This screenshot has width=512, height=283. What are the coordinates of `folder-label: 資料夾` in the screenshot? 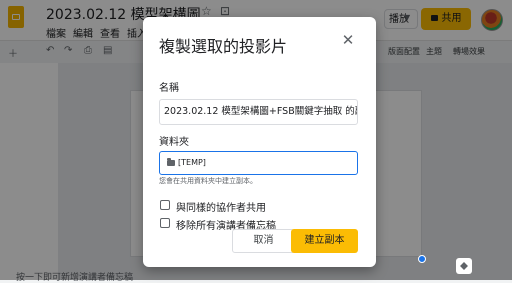 It's located at (174, 142).